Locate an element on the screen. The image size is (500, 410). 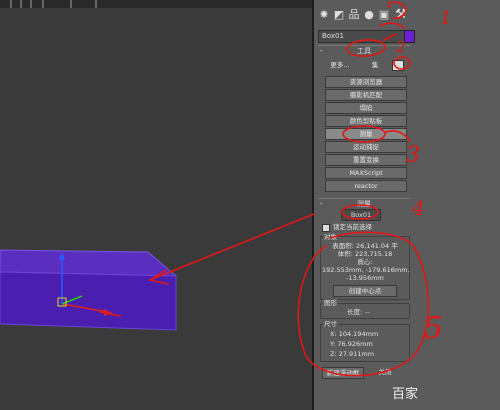
object-color-swatch is located at coordinates (409, 36).